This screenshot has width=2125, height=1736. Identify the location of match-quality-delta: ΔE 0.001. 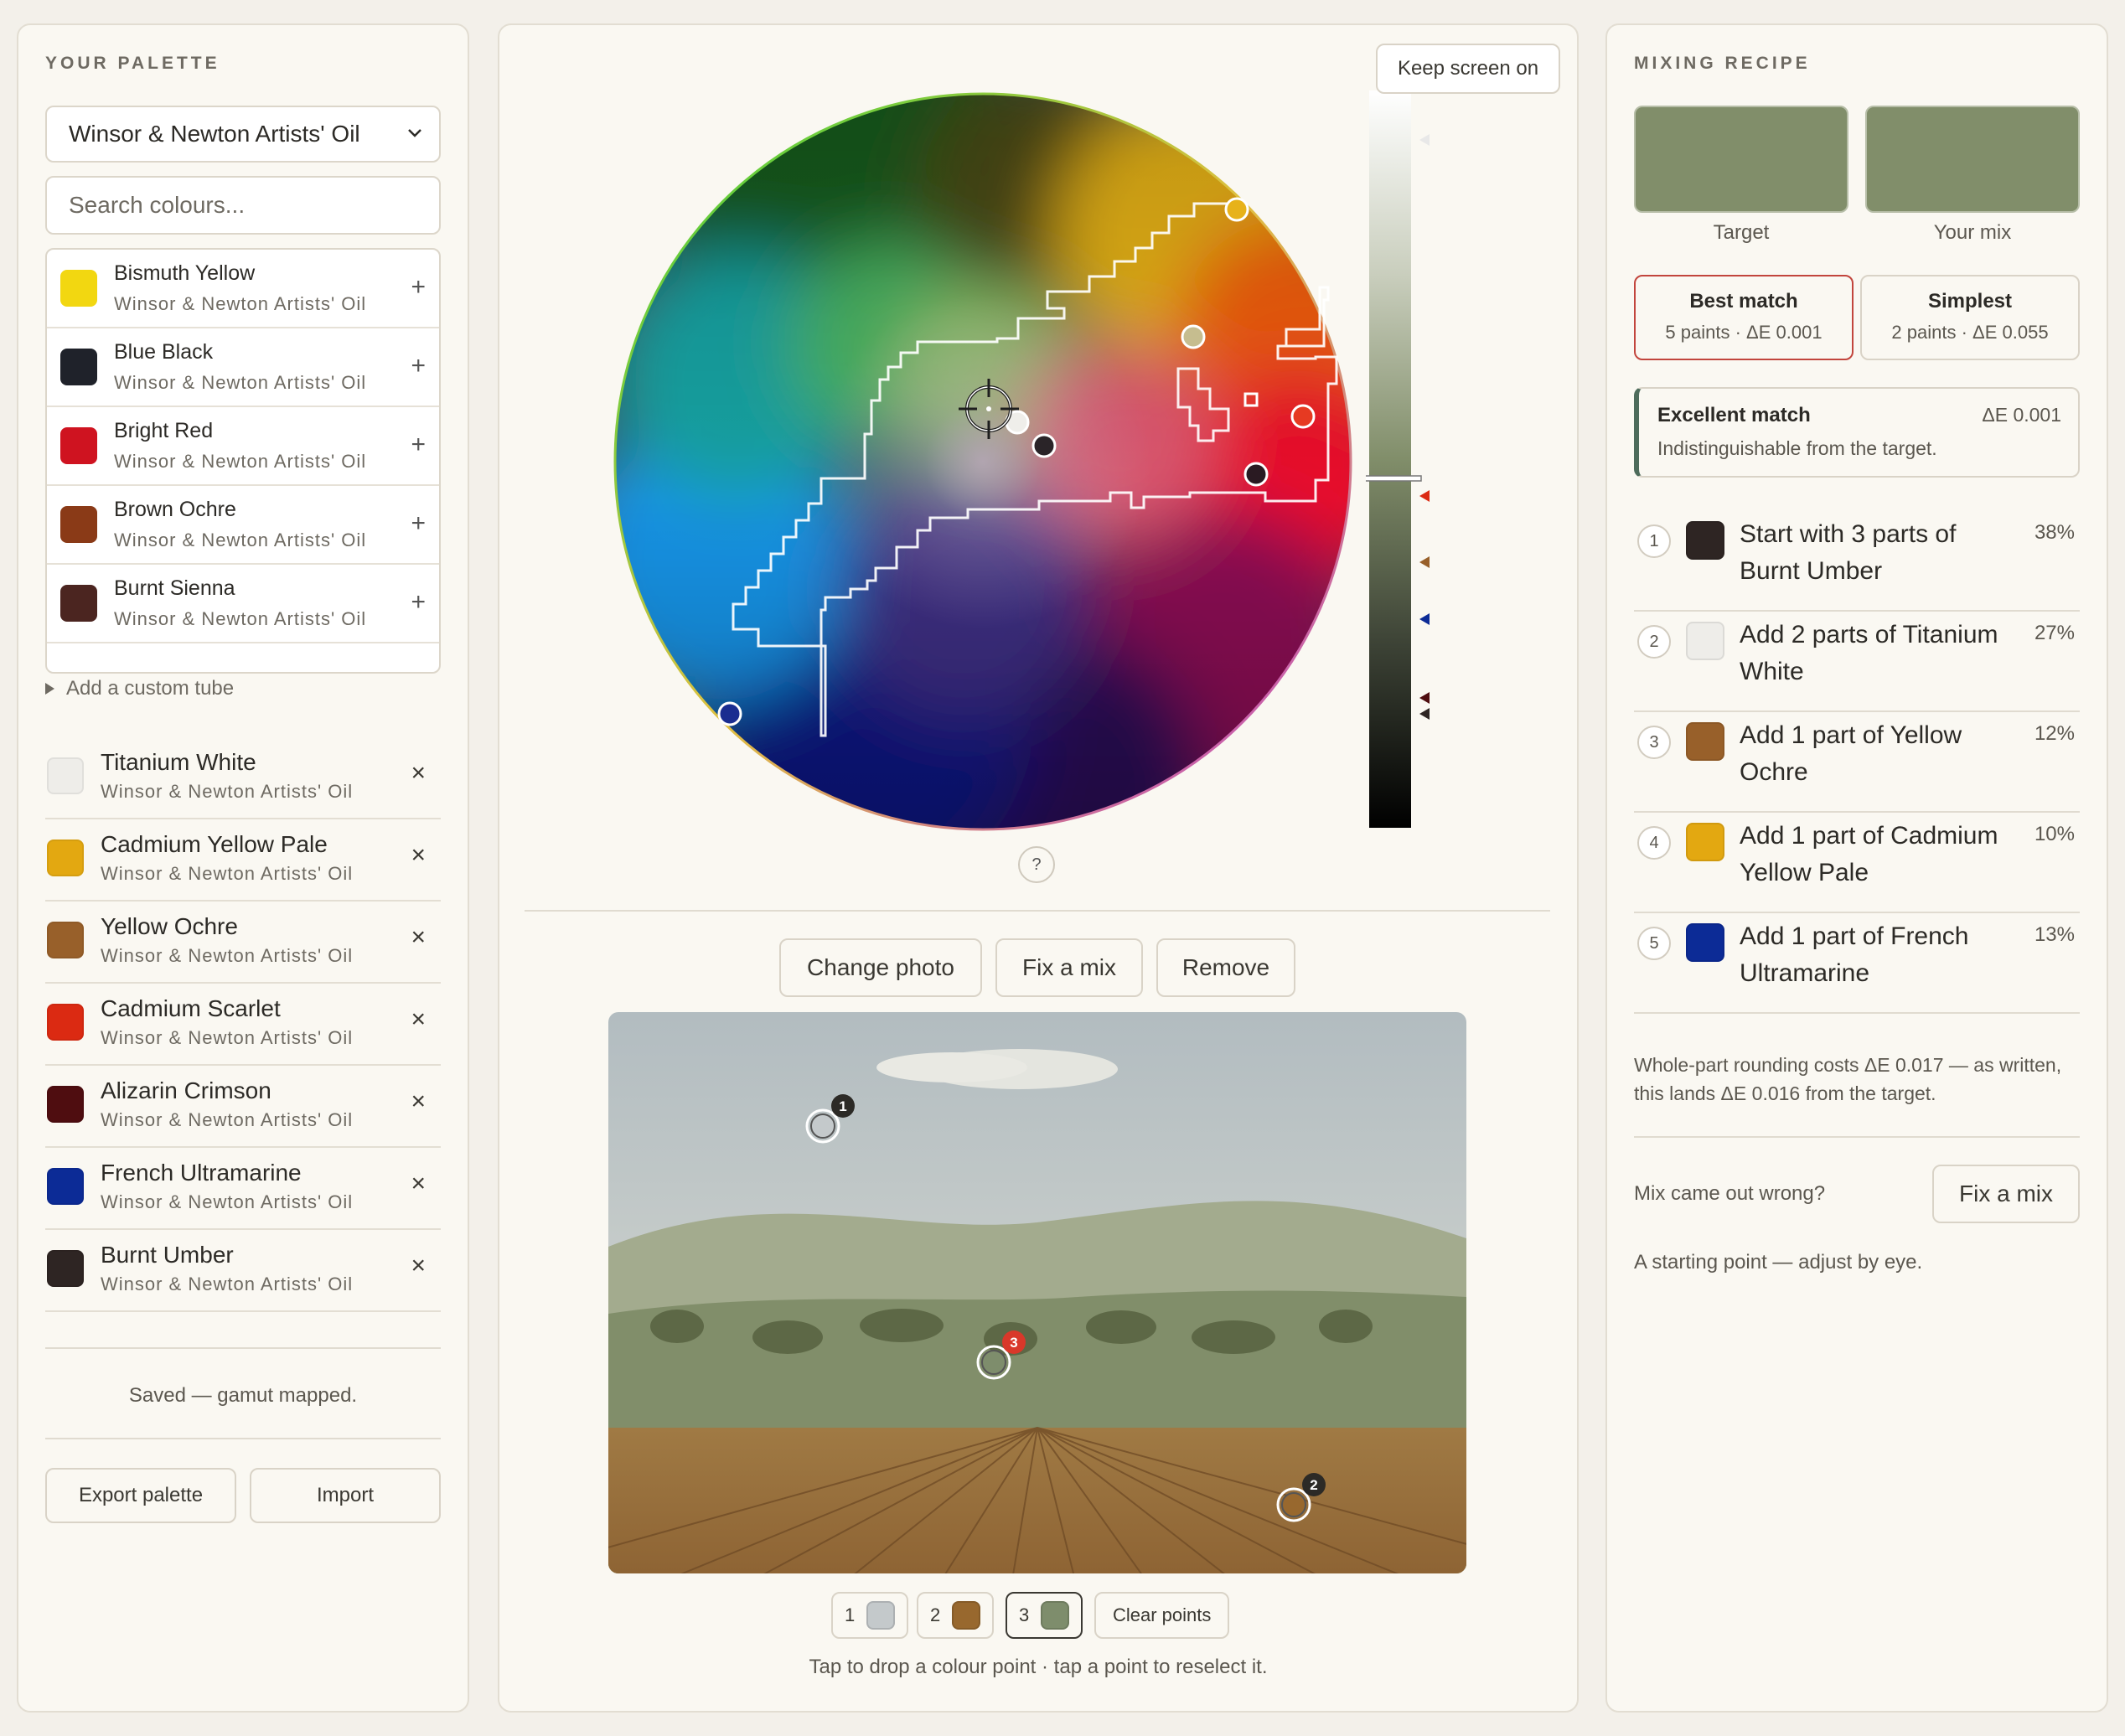
(2021, 415).